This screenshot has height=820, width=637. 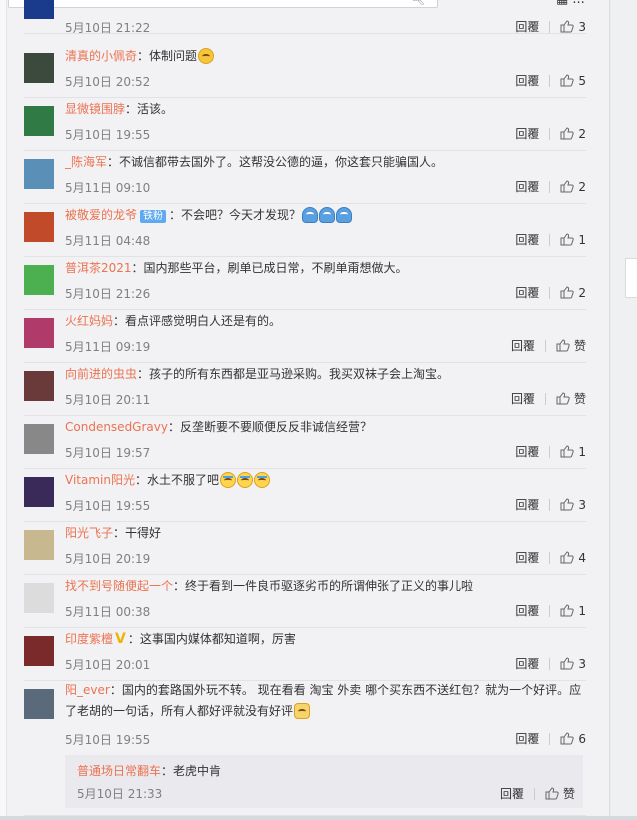 I want to click on like-count: 6, so click(x=582, y=739).